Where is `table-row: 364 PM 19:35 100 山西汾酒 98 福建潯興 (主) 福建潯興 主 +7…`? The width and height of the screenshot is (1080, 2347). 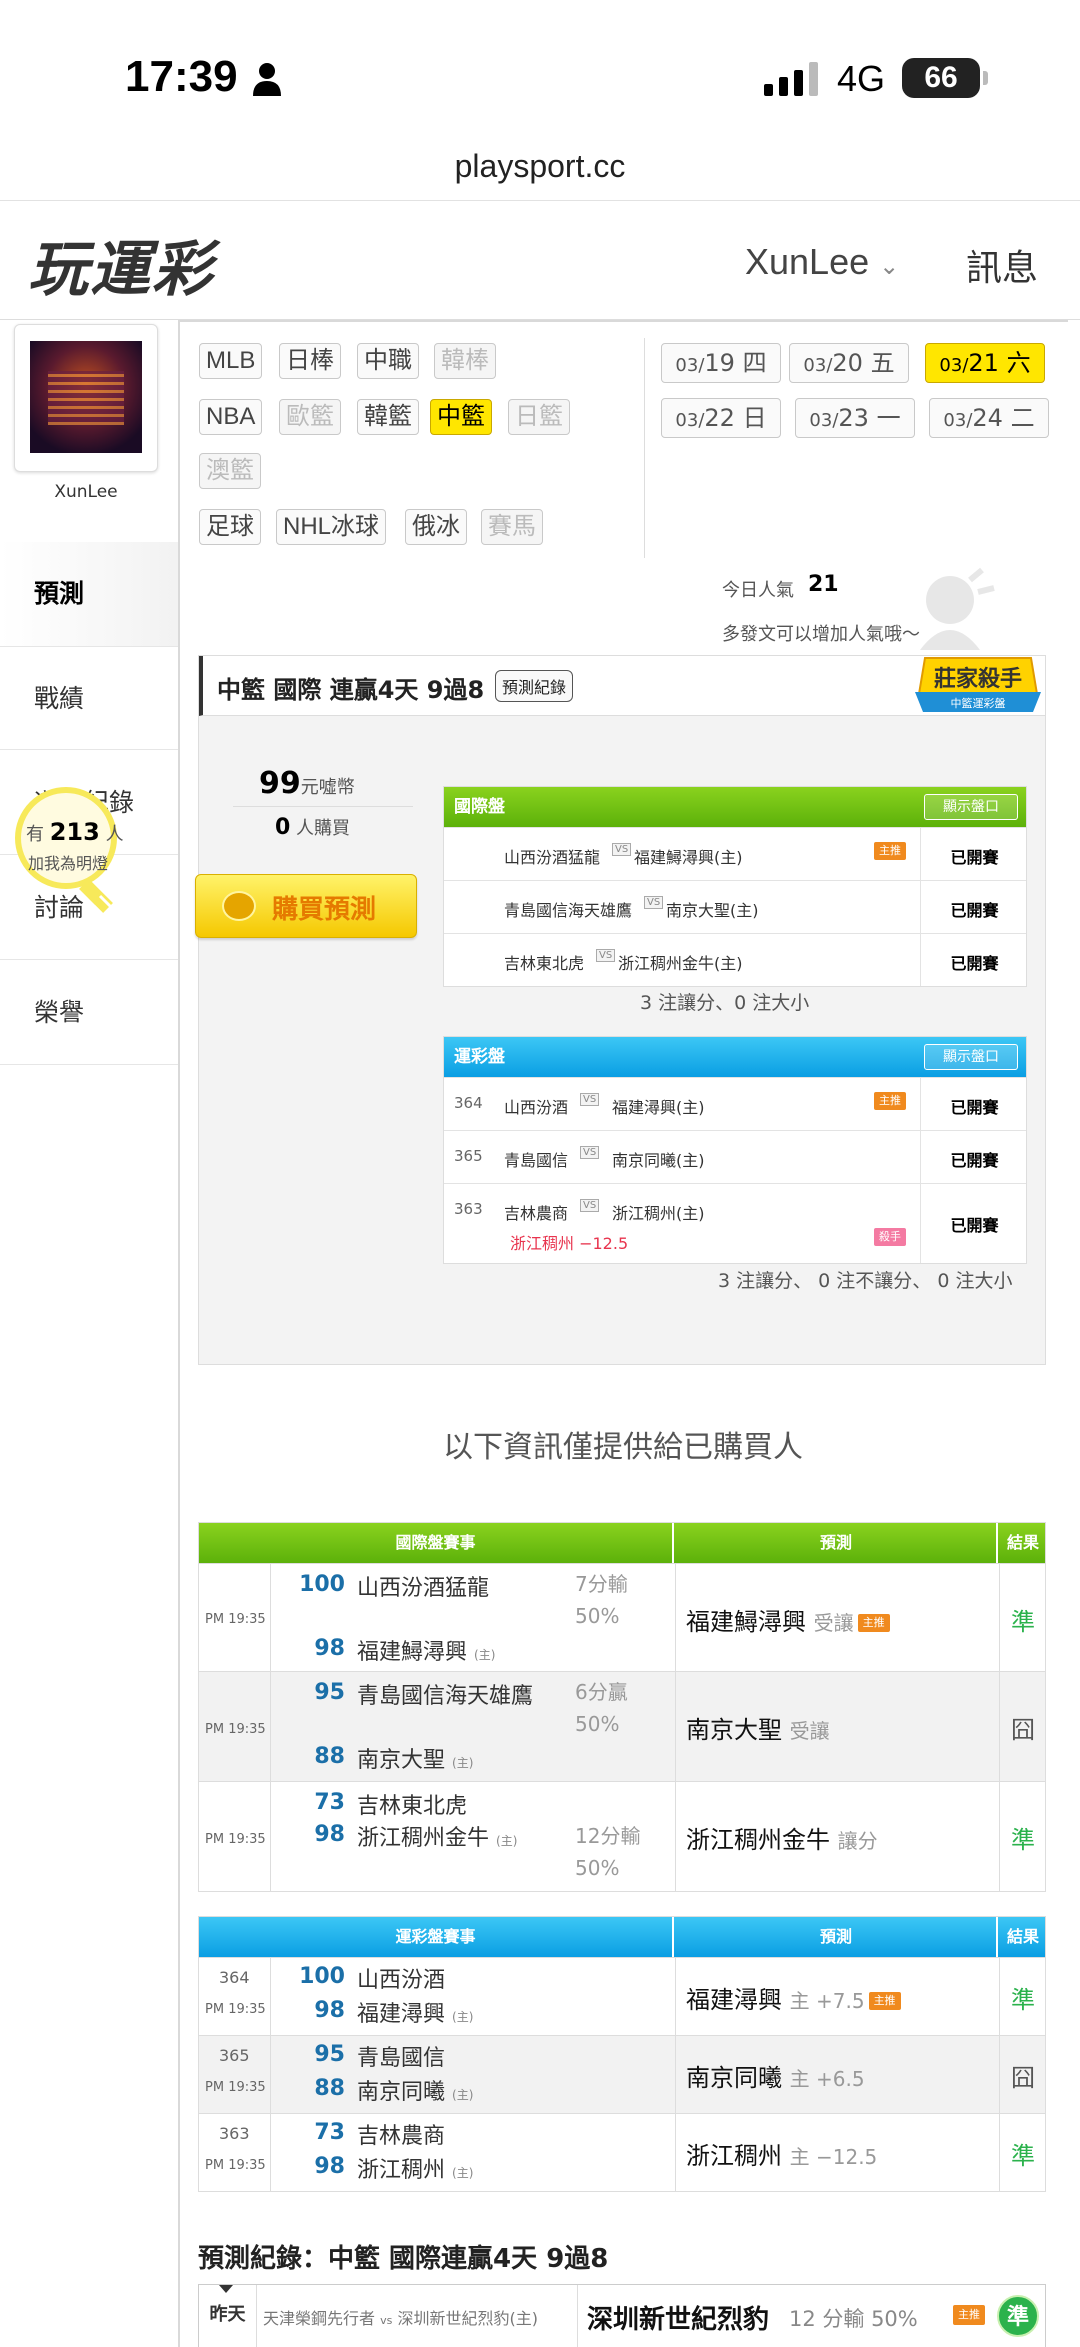 table-row: 364 PM 19:35 100 山西汾酒 98 福建潯興 (主) 福建潯興 主 +7… is located at coordinates (622, 1996).